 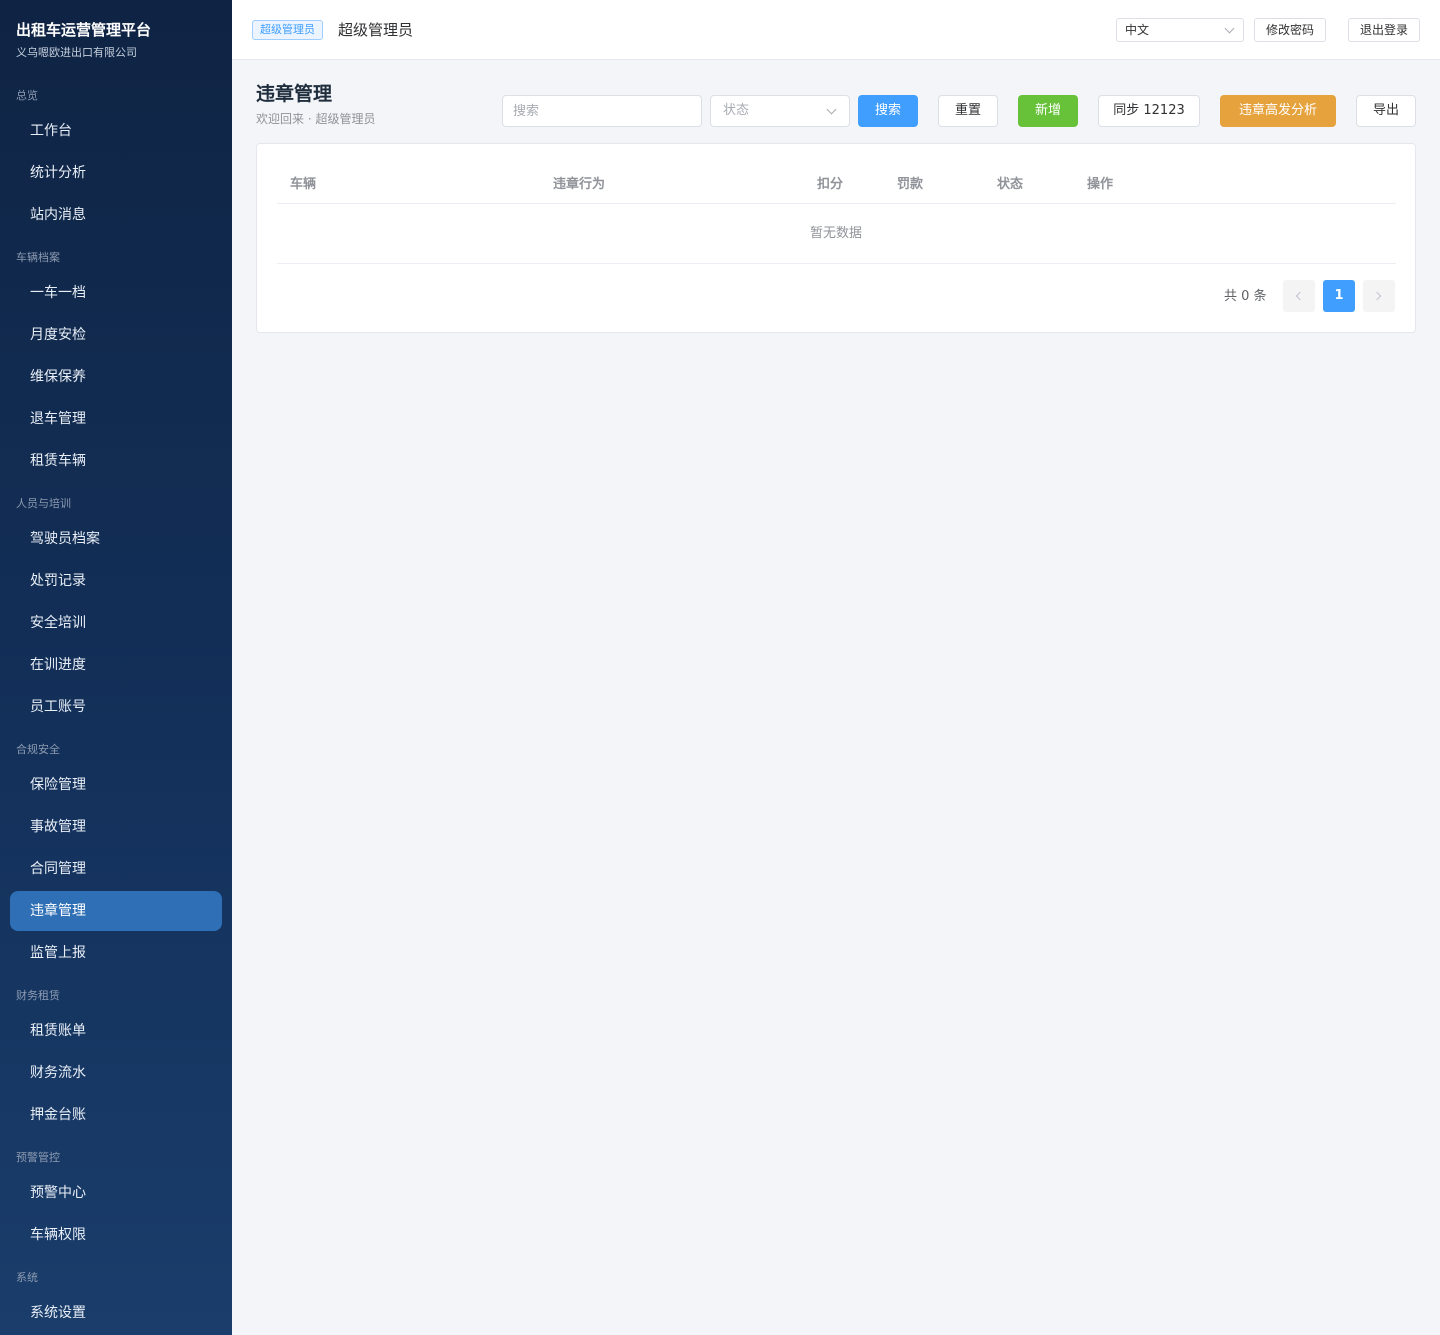 What do you see at coordinates (116, 623) in the screenshot?
I see `sidebar-item-safety-training: 安全培训` at bounding box center [116, 623].